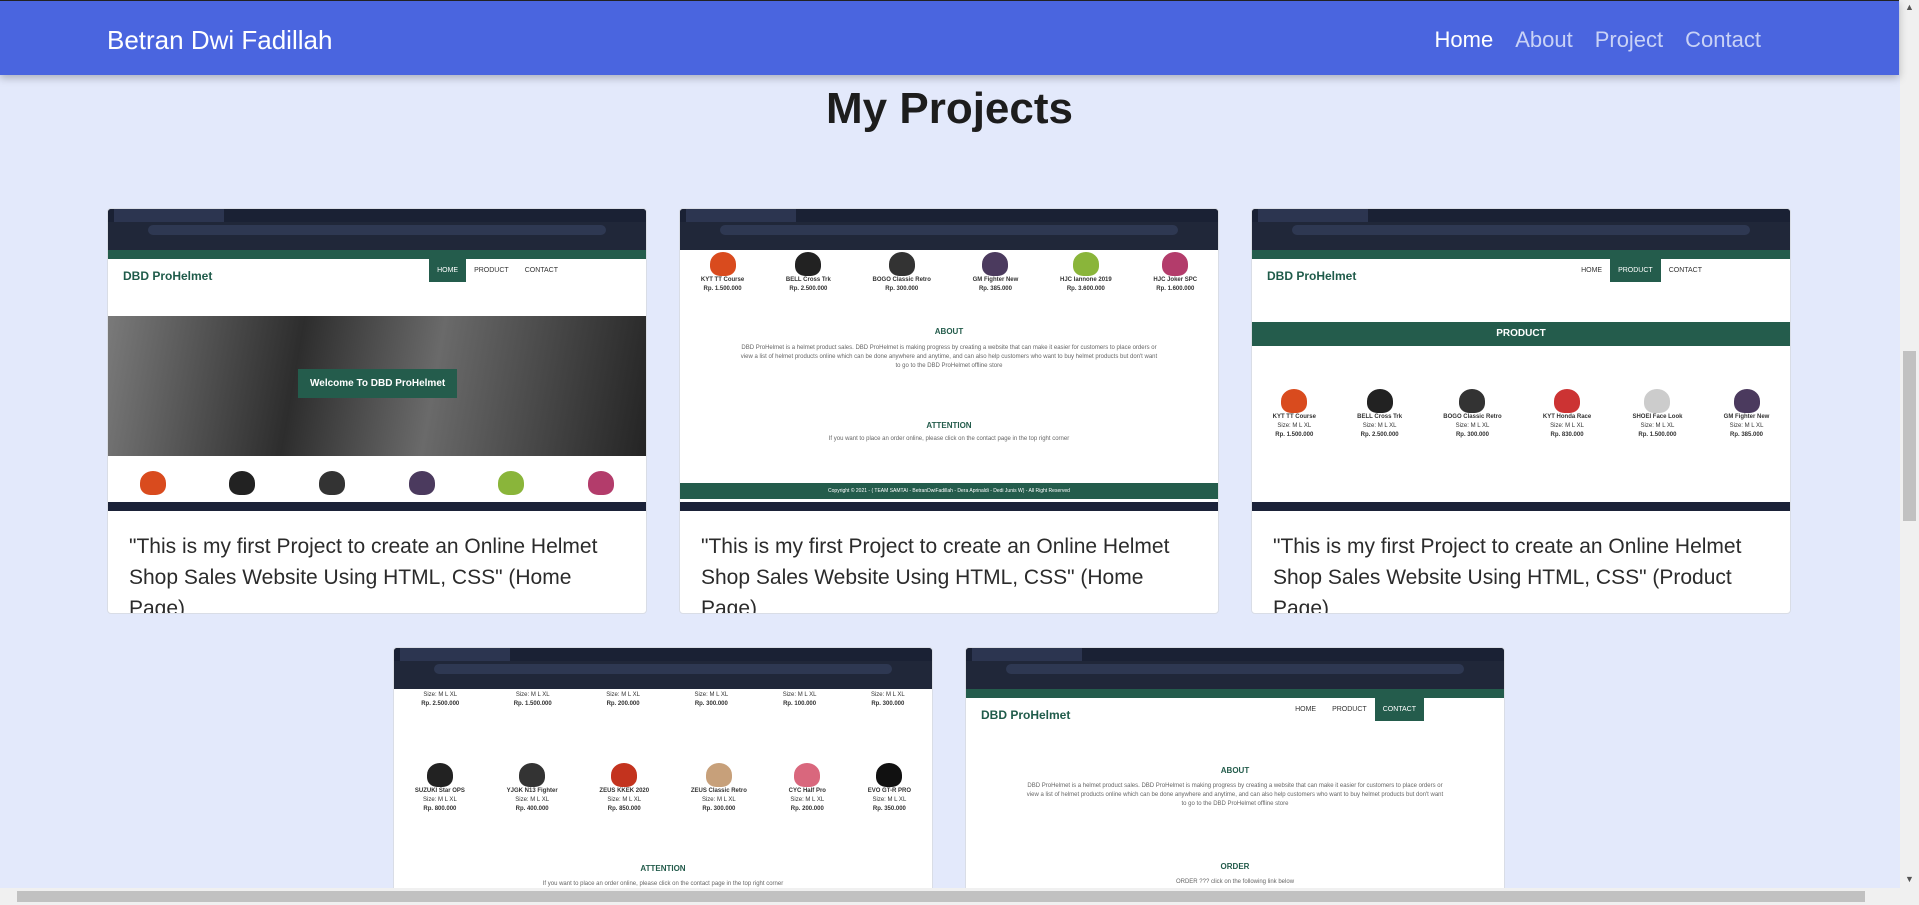 The image size is (1919, 905). What do you see at coordinates (995, 280) in the screenshot?
I see `product-name: GM Fighter New` at bounding box center [995, 280].